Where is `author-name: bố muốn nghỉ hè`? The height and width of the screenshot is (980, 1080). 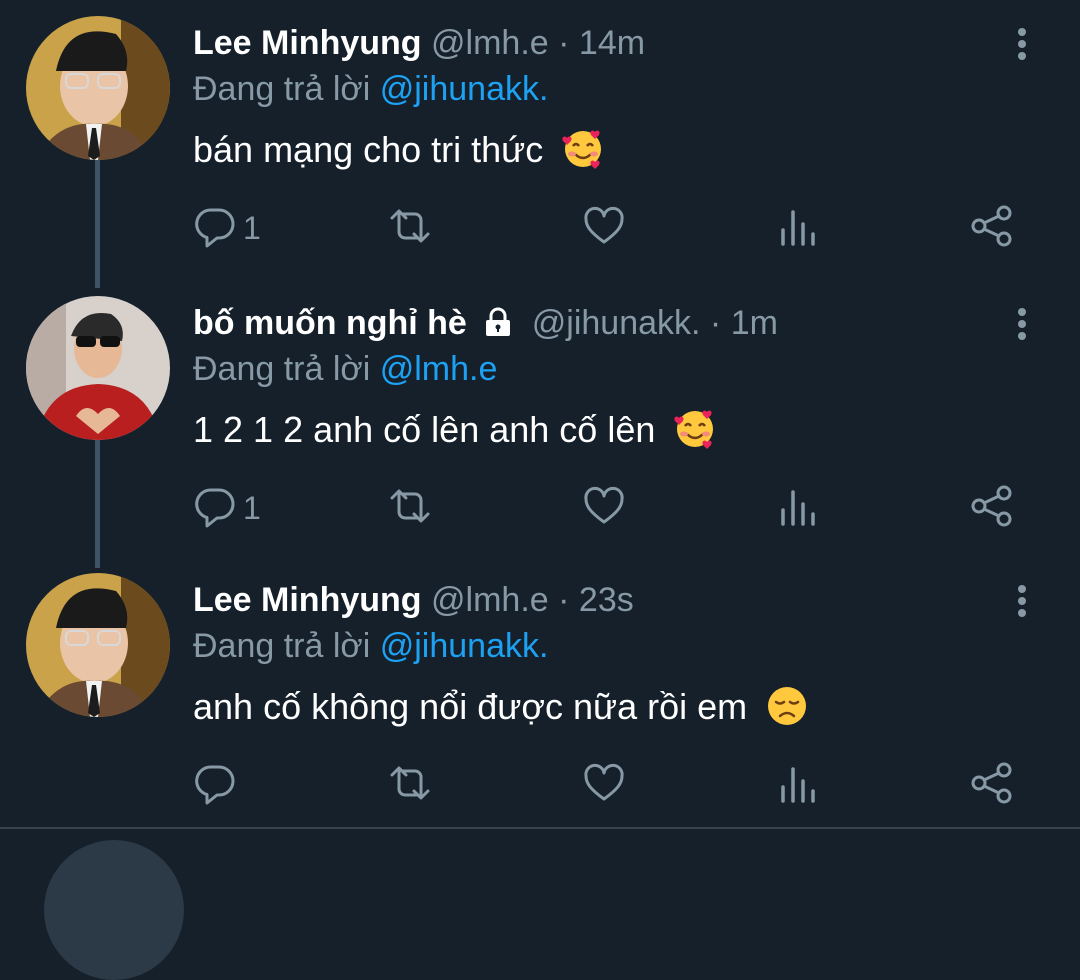
author-name: bố muốn nghỉ hè is located at coordinates (330, 323).